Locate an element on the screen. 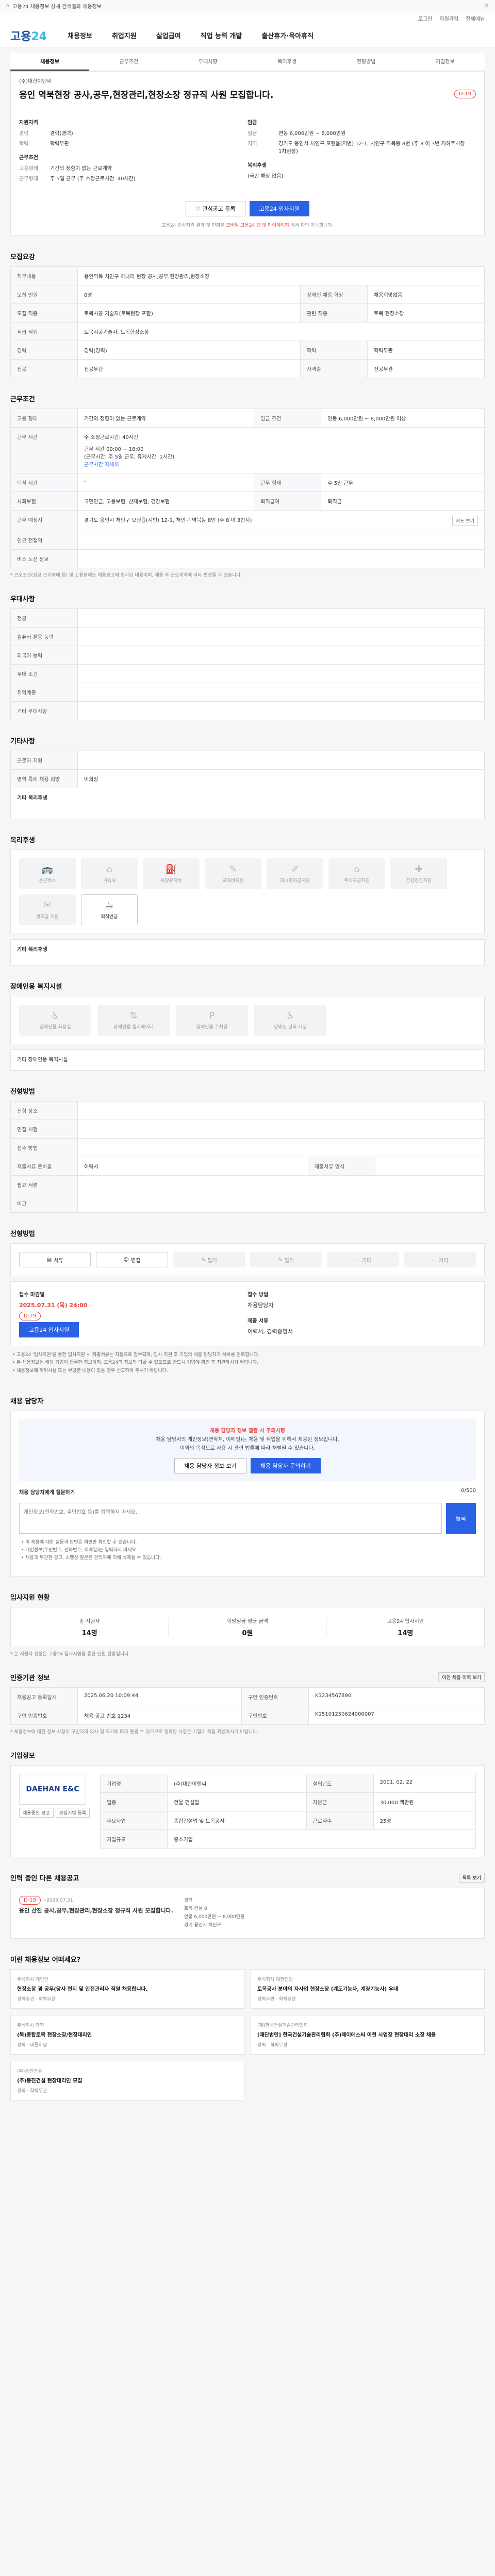 The image size is (495, 2576). apply-button: 고용24 입사지원 is located at coordinates (279, 208).